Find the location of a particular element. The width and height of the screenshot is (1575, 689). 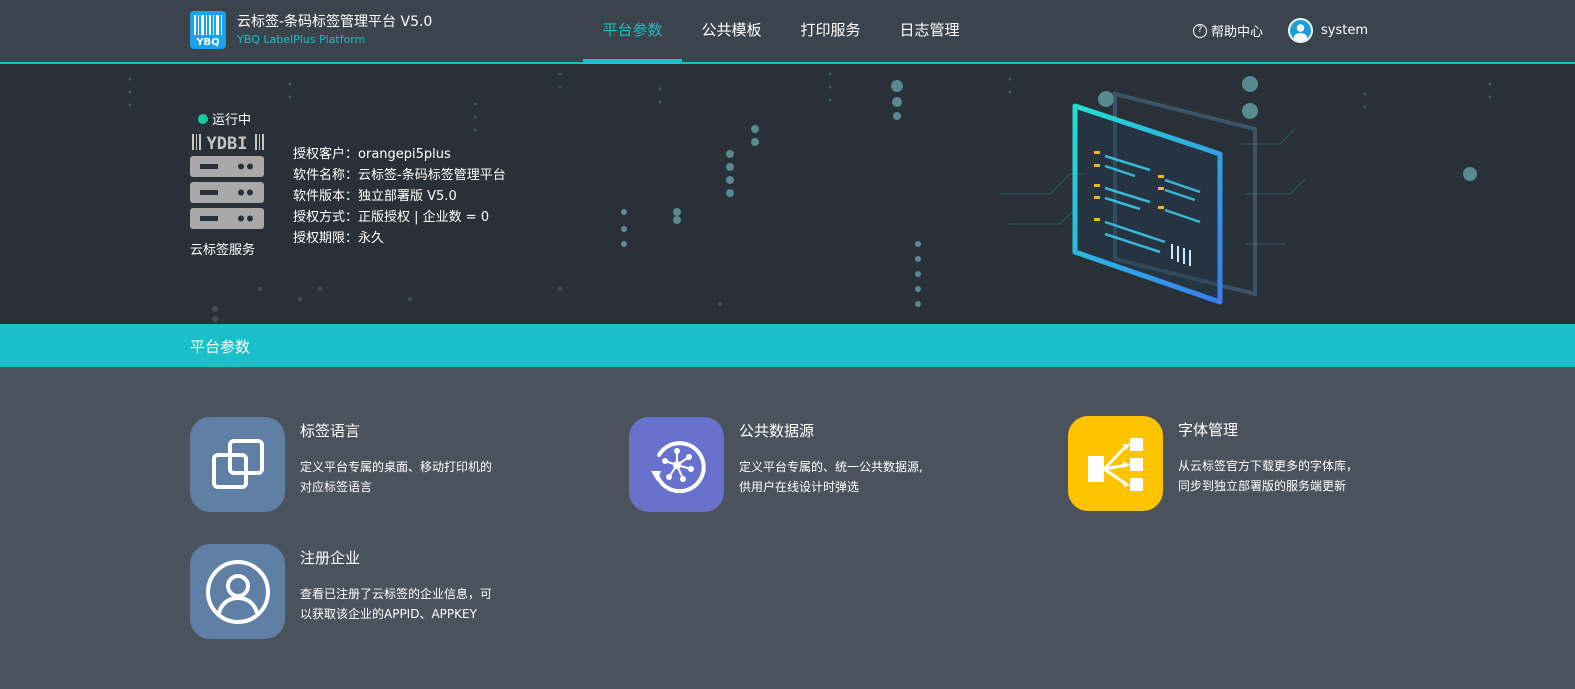

ybq-logo-icon: YBQ is located at coordinates (208, 30).